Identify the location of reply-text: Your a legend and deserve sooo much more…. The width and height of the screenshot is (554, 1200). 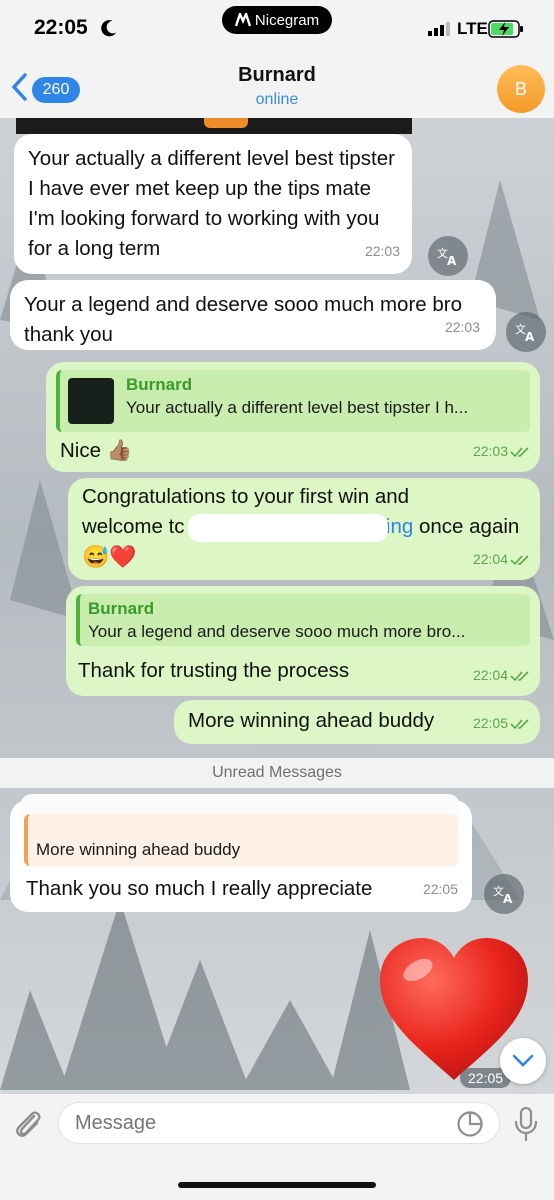
(277, 631).